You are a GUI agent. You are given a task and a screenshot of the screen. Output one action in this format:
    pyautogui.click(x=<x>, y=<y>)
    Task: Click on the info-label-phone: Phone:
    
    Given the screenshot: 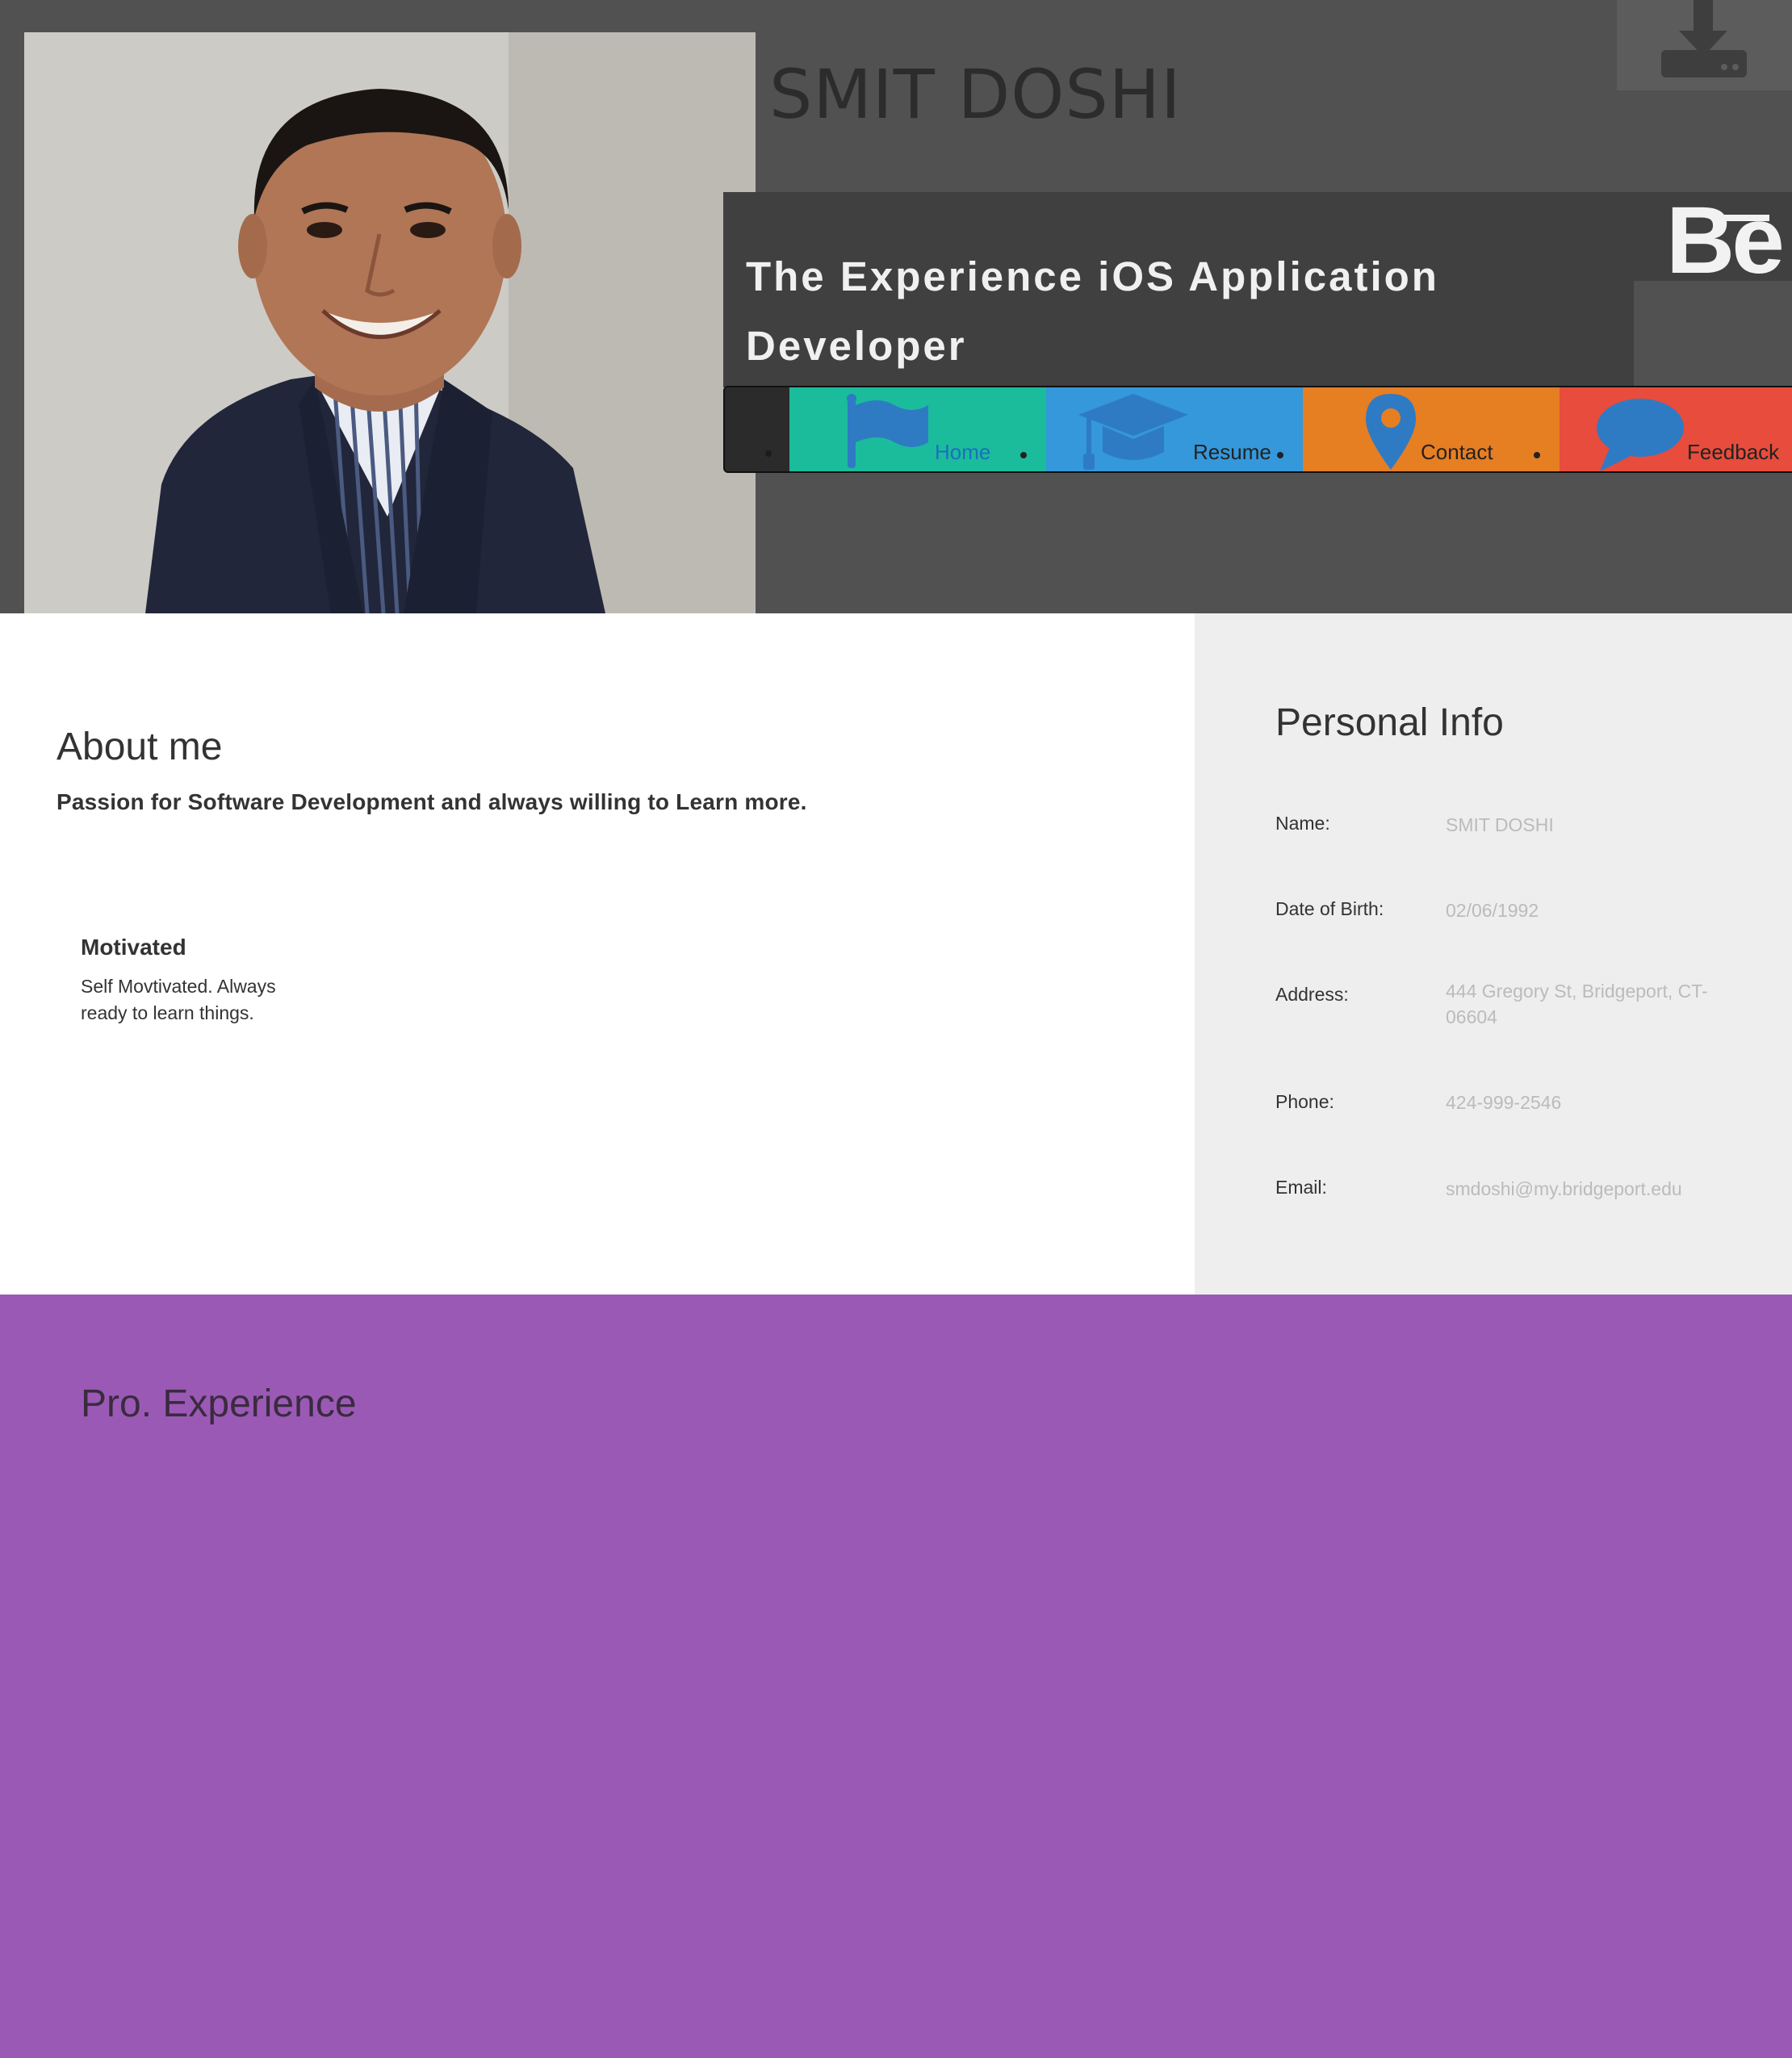 What is the action you would take?
    pyautogui.click(x=1304, y=1101)
    